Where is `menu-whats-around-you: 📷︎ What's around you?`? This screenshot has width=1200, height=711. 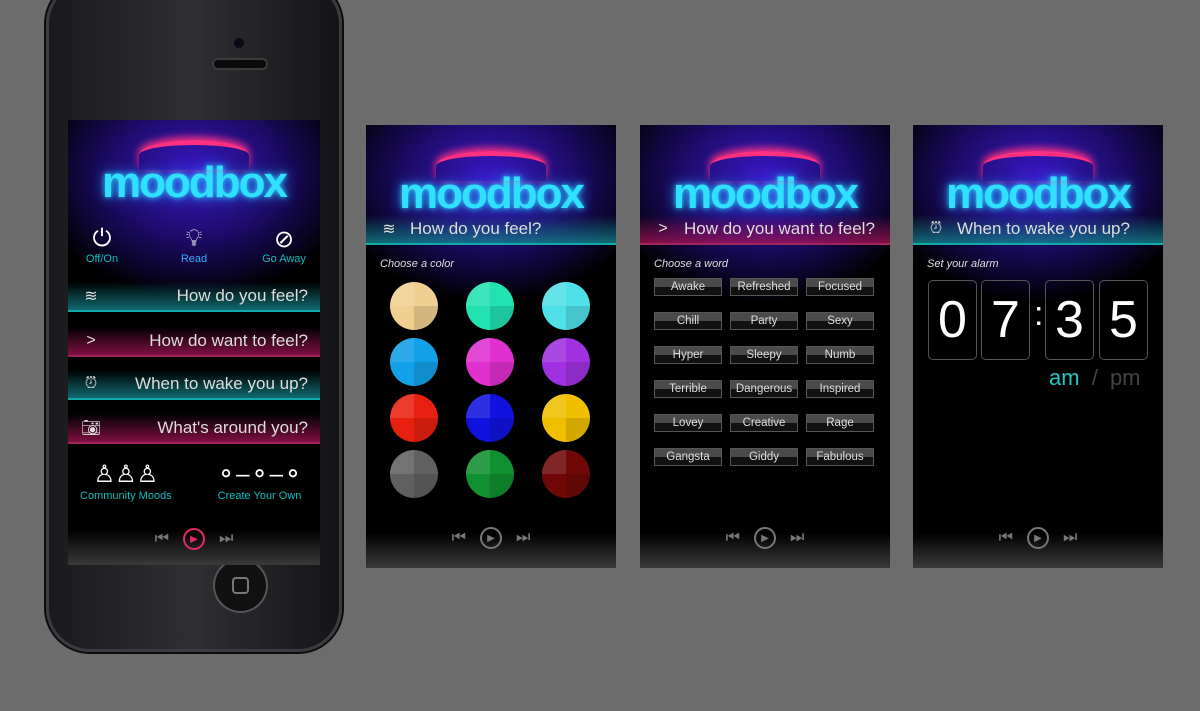 menu-whats-around-you: 📷︎ What's around you? is located at coordinates (194, 429).